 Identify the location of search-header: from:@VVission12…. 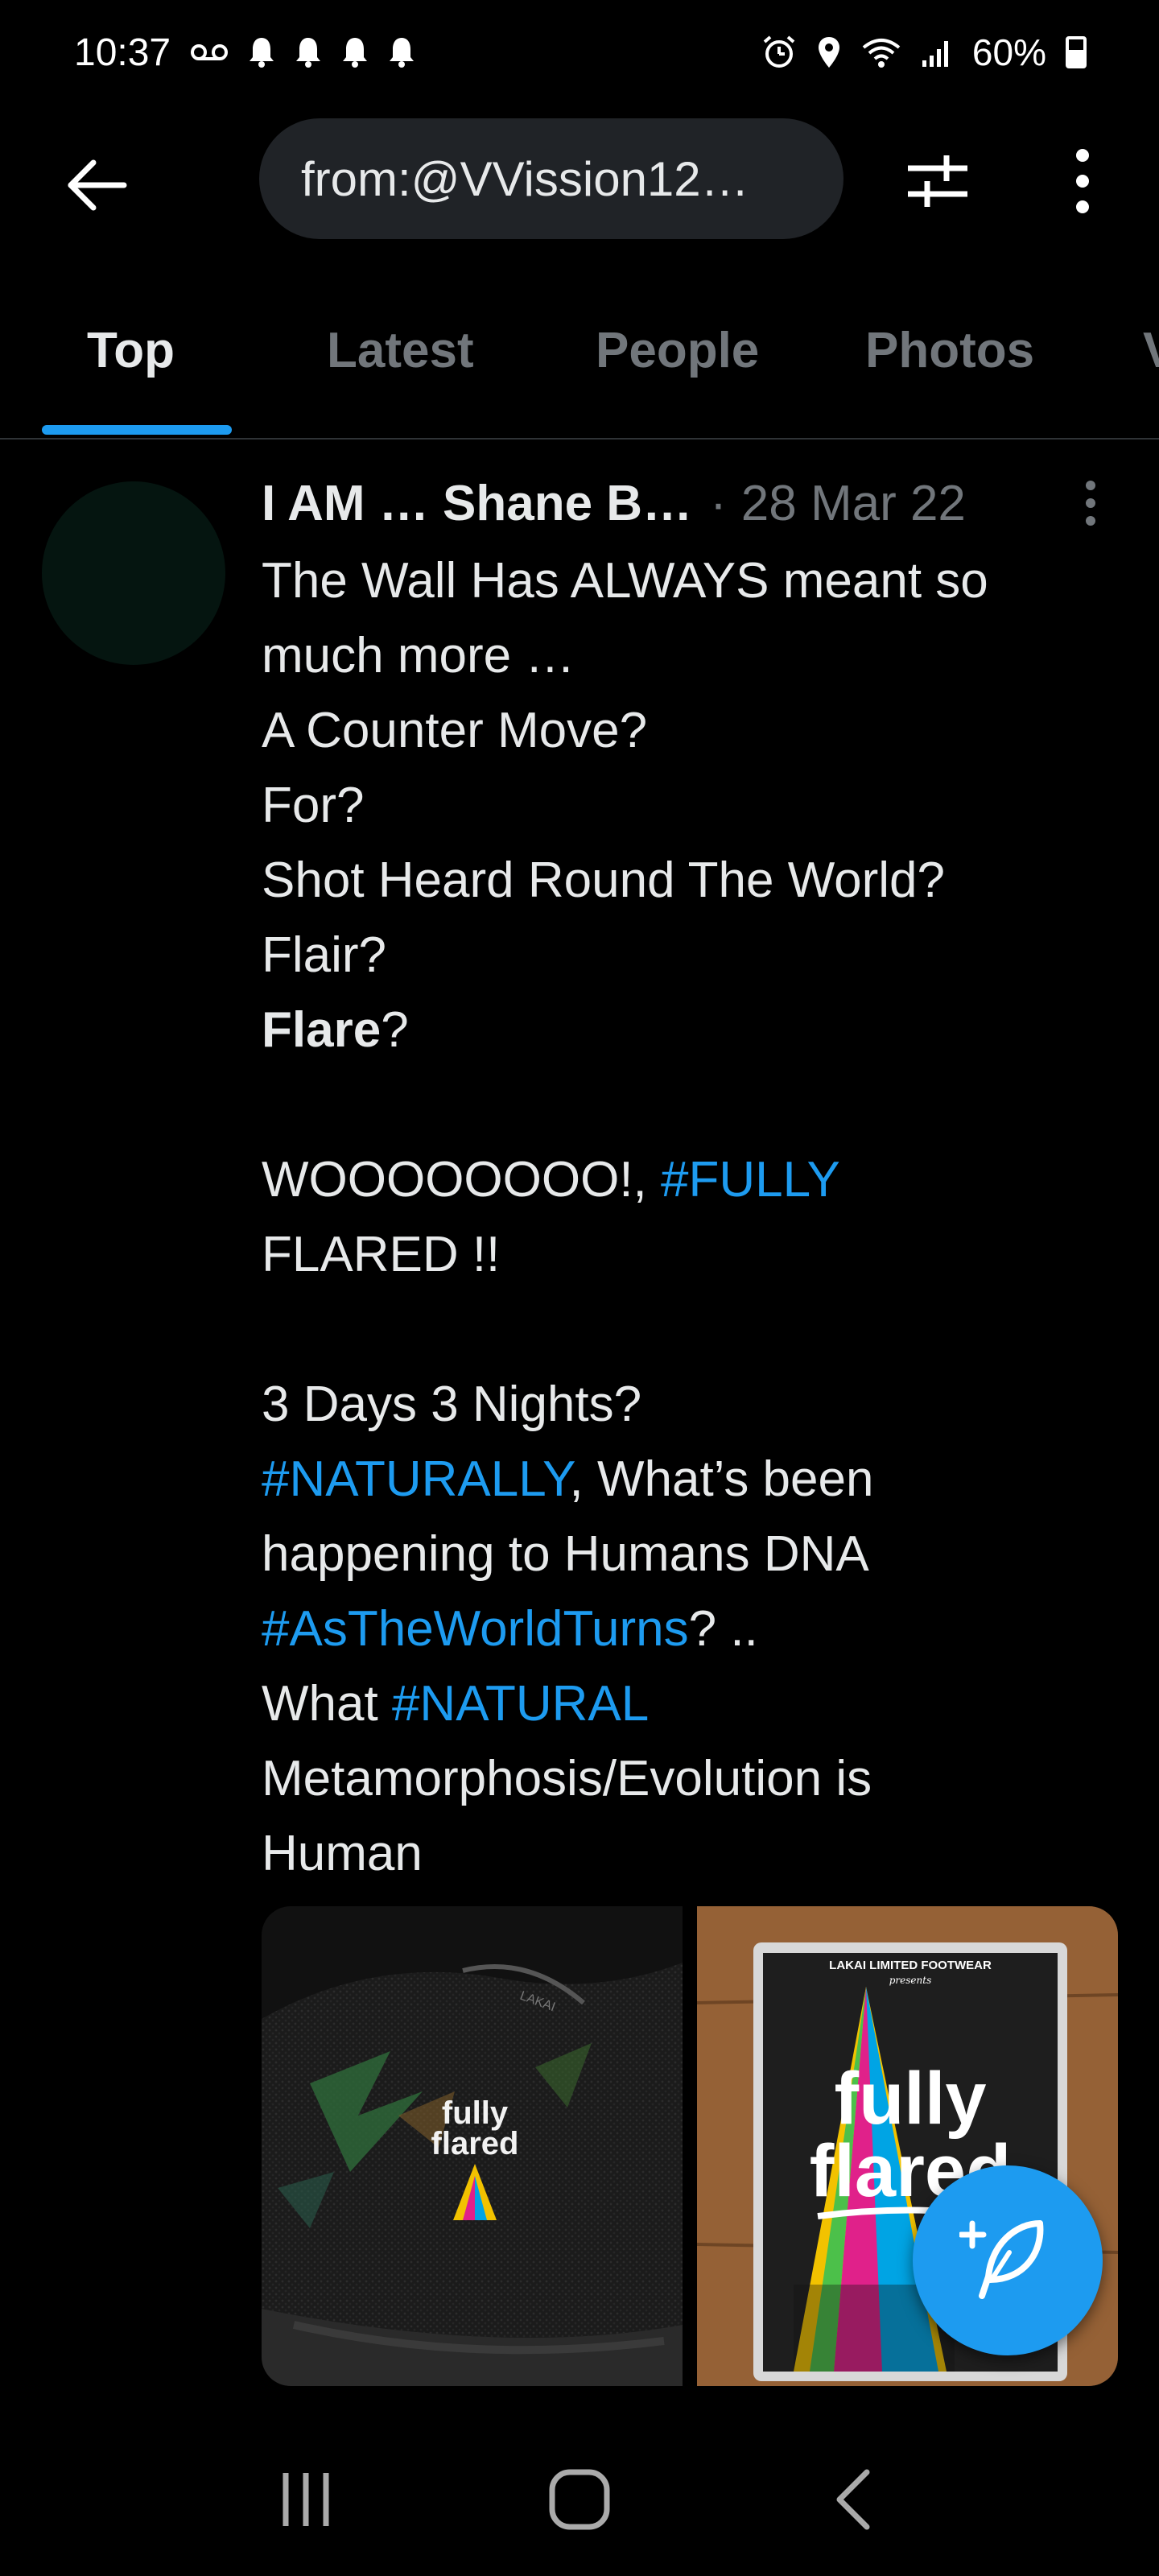
(579, 177).